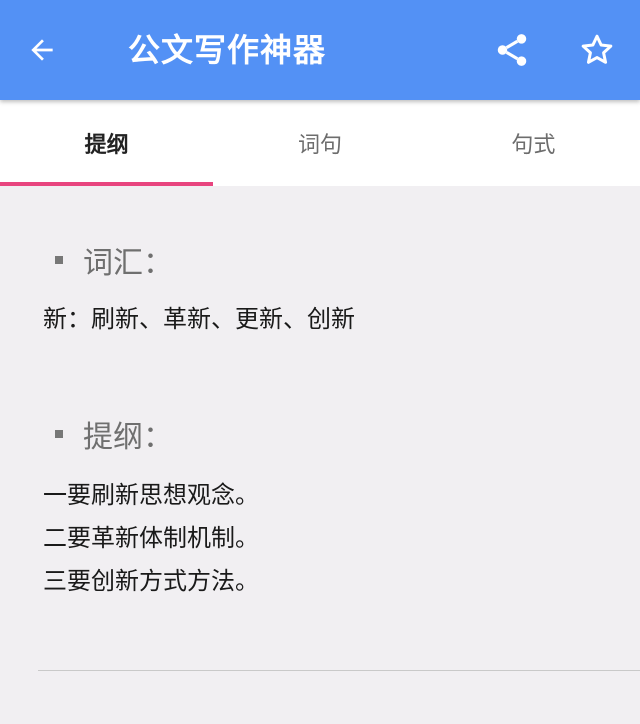  I want to click on vocab-heading: 词汇：, so click(114, 260).